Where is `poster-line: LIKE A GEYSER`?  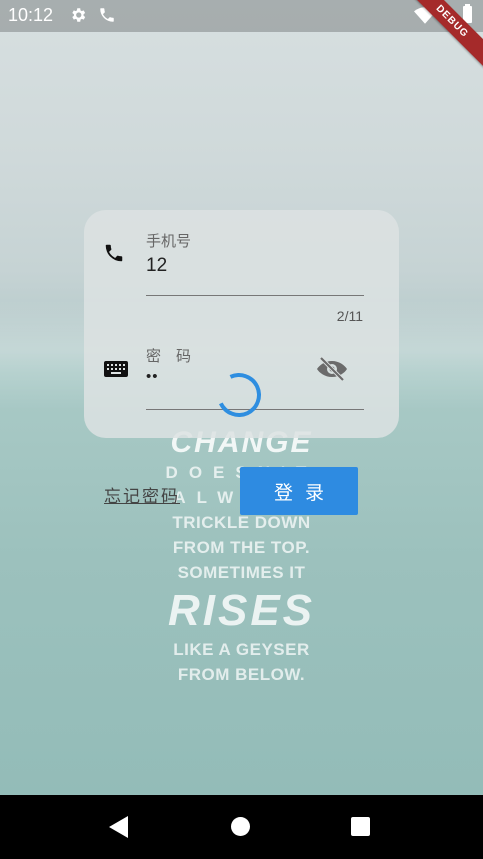
poster-line: LIKE A GEYSER is located at coordinates (241, 649).